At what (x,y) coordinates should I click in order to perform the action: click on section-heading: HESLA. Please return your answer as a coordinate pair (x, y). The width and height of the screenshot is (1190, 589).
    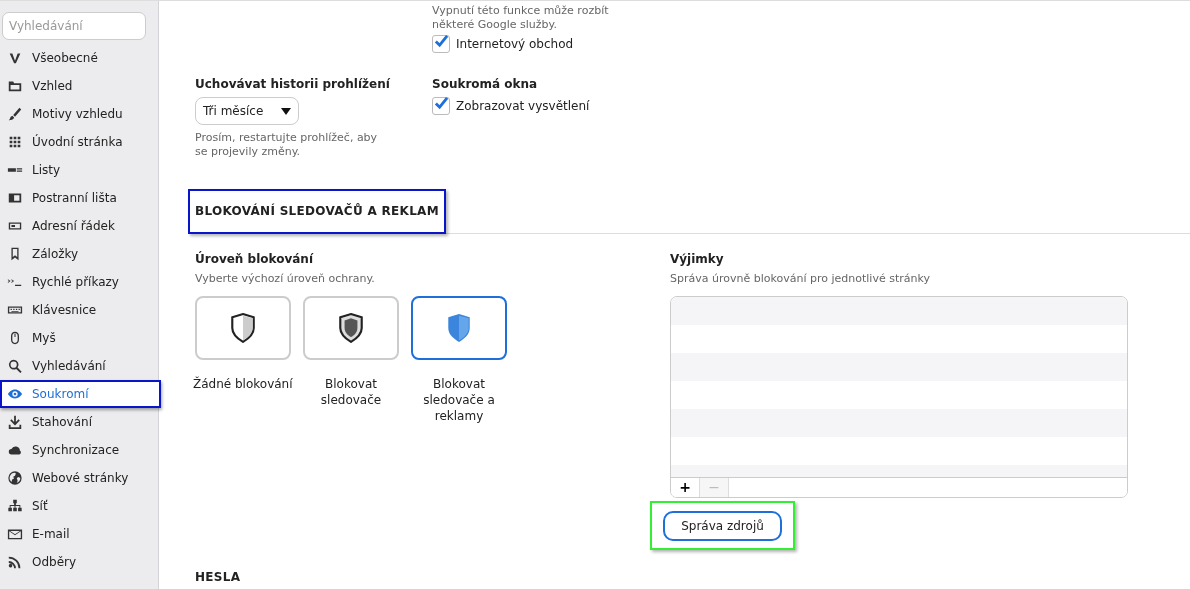
    Looking at the image, I should click on (218, 577).